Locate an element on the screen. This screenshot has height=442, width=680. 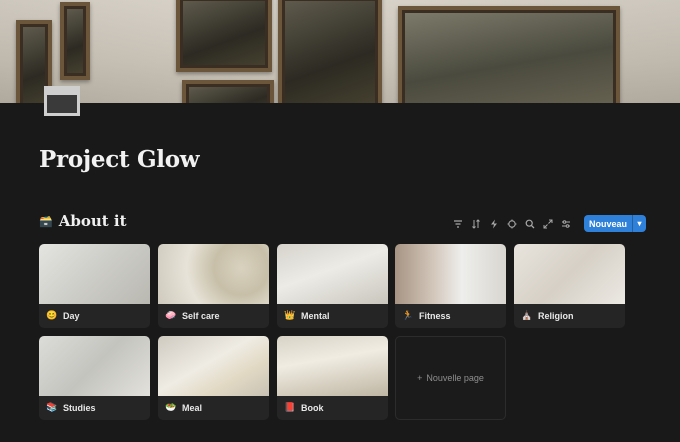
database-title: About it is located at coordinates (93, 221).